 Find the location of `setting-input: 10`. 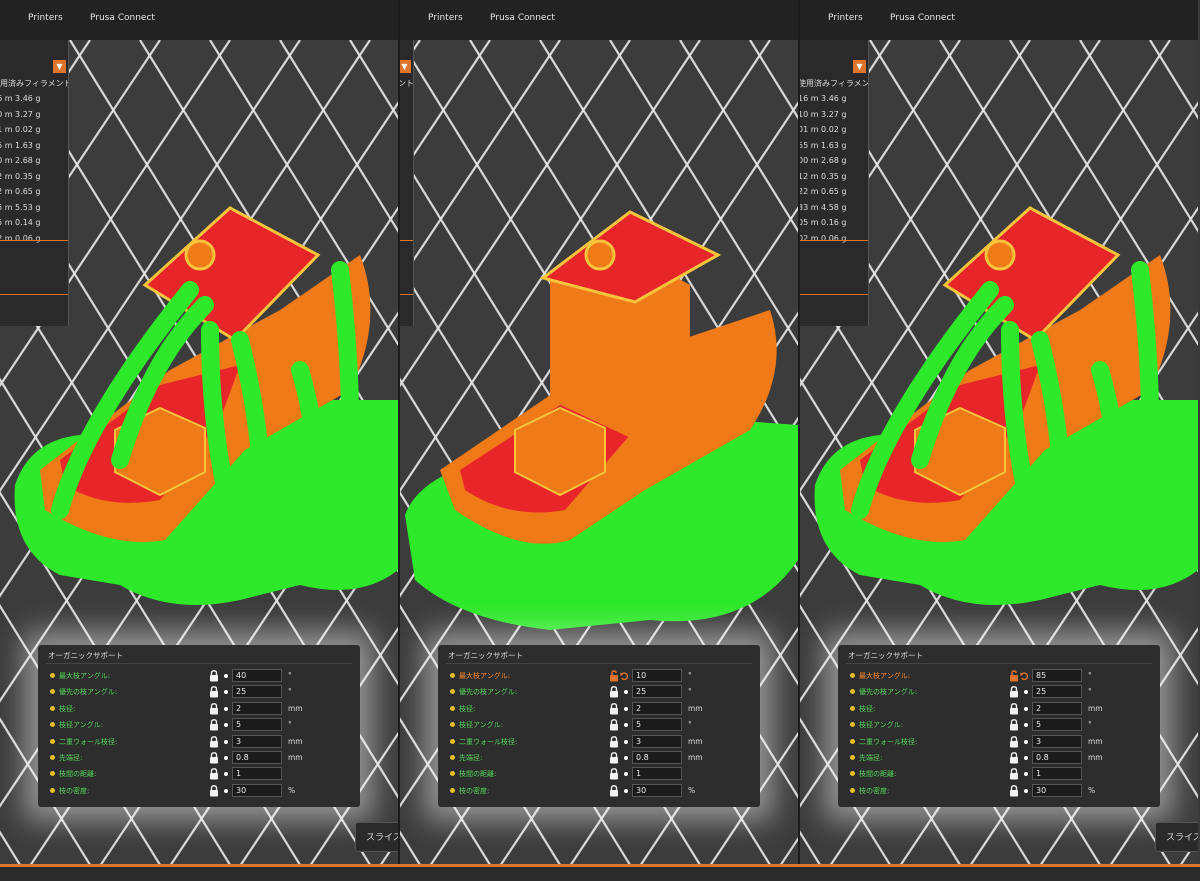

setting-input: 10 is located at coordinates (657, 675).